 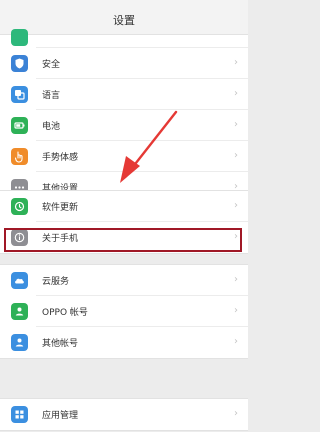 What do you see at coordinates (19, 311) in the screenshot?
I see `account-icon` at bounding box center [19, 311].